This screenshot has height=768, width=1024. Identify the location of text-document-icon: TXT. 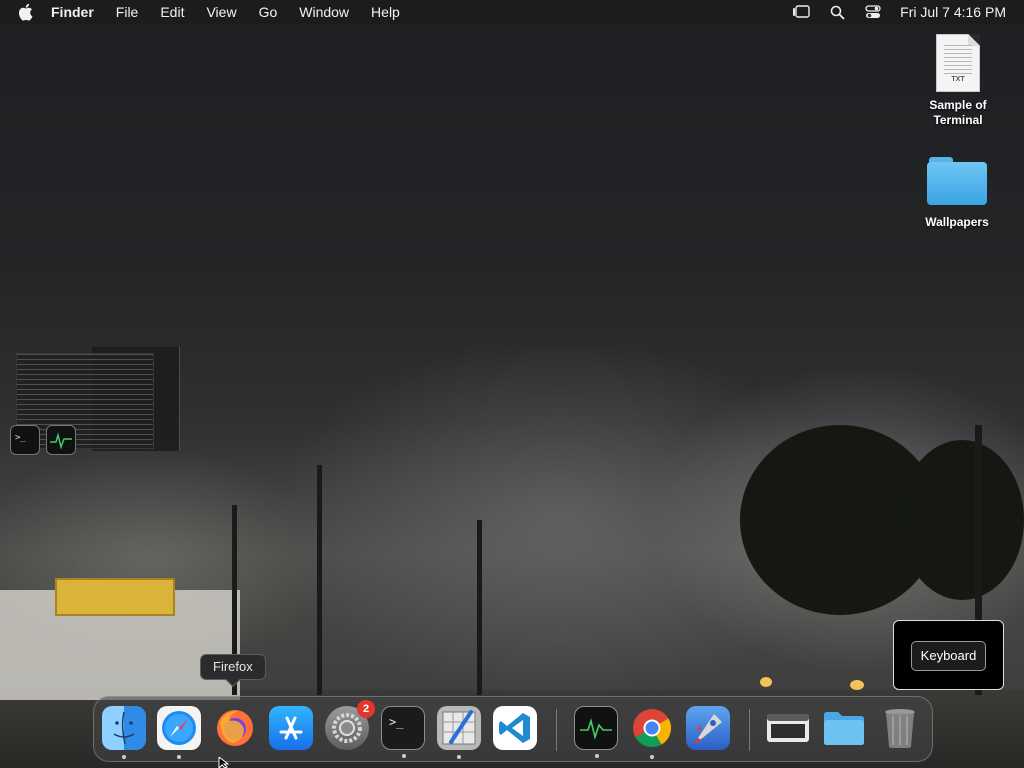
(958, 63).